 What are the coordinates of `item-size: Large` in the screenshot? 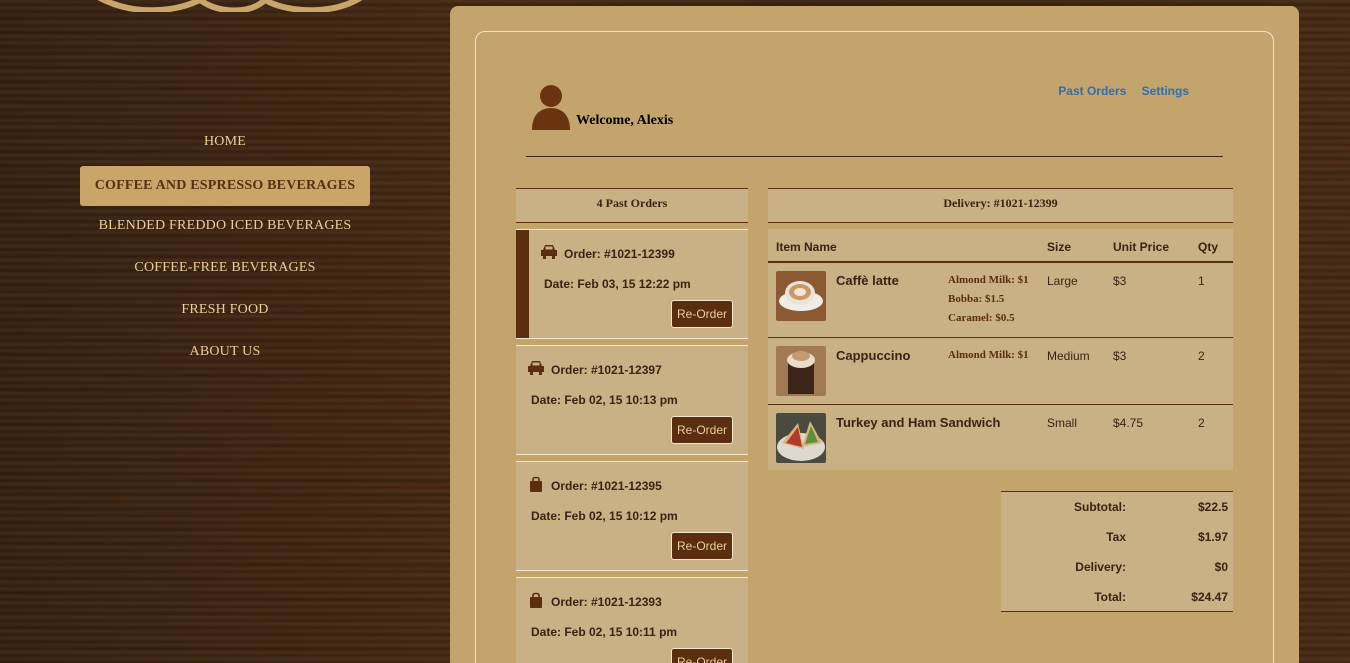 It's located at (1062, 281).